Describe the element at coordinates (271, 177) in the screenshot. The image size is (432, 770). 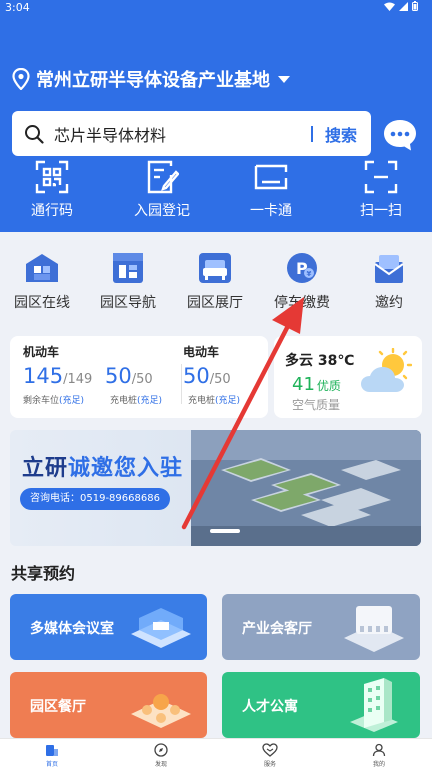
I see `card-icon` at that location.